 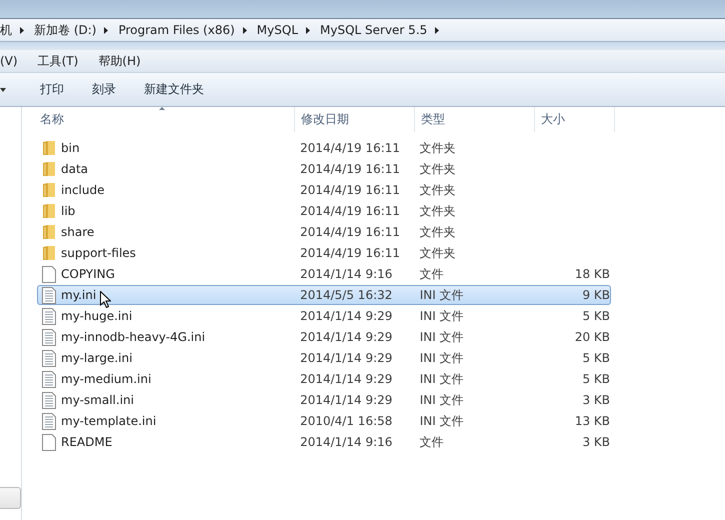 What do you see at coordinates (96, 316) in the screenshot?
I see `file-name: my-huge.ini` at bounding box center [96, 316].